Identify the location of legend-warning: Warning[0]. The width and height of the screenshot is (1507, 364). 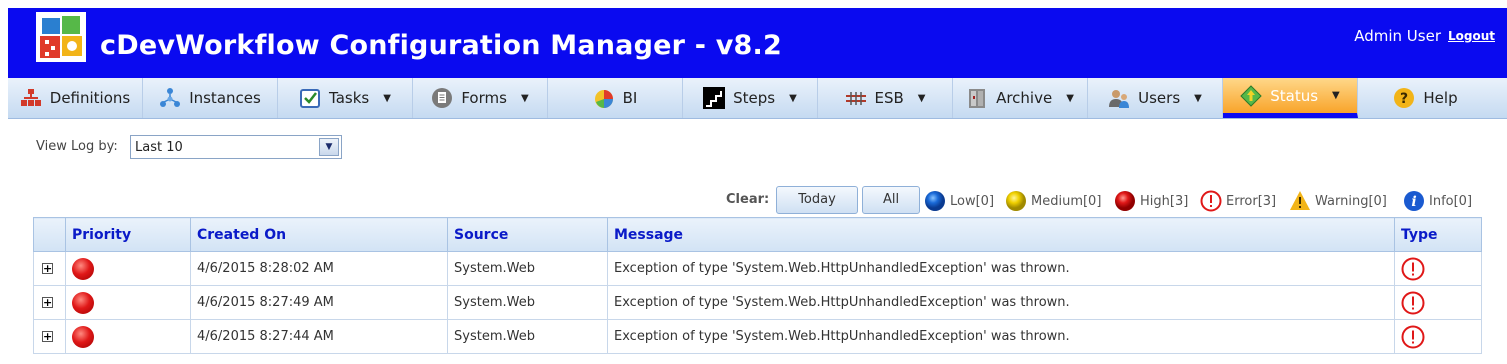
(1338, 201).